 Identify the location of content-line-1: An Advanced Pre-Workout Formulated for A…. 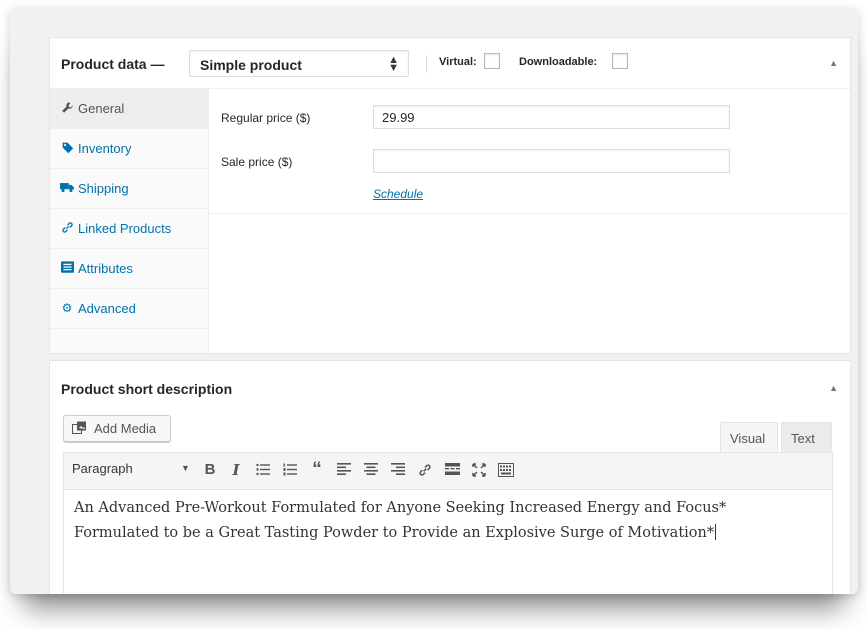
(400, 508).